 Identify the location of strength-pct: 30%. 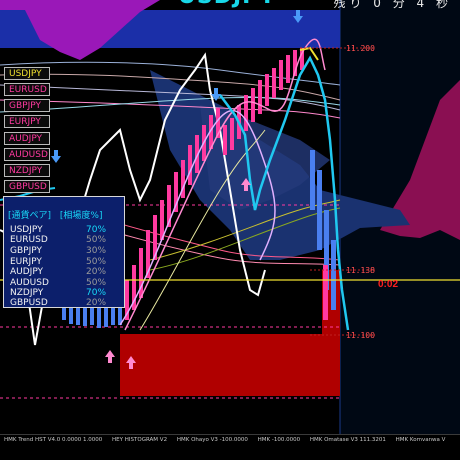
(96, 251).